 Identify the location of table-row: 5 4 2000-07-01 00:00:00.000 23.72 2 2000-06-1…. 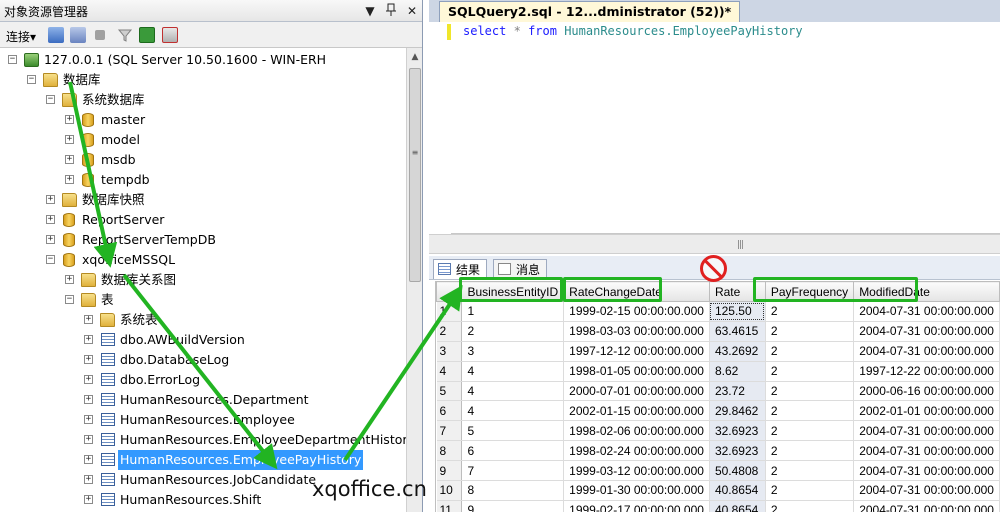
(718, 391).